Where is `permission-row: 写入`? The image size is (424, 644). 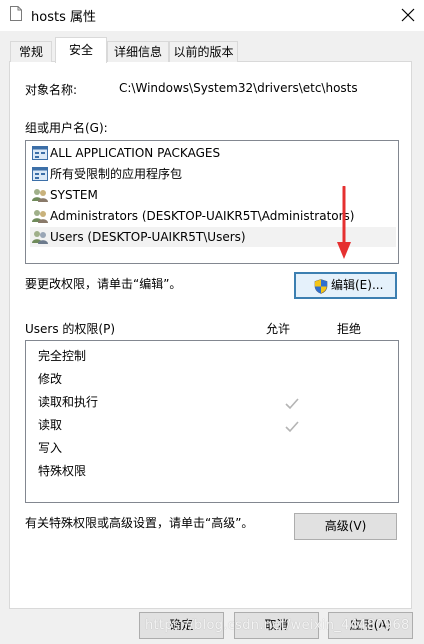 permission-row: 写入 is located at coordinates (208, 448).